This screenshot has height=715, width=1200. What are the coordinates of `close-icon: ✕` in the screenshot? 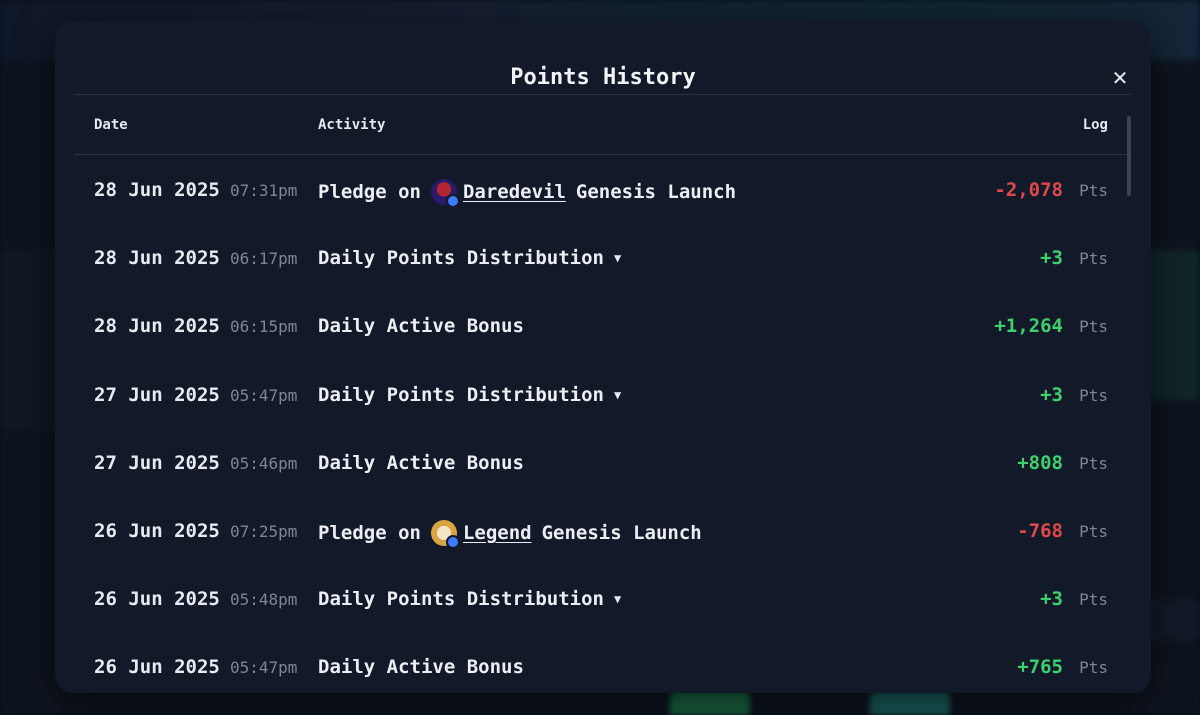 It's located at (1120, 78).